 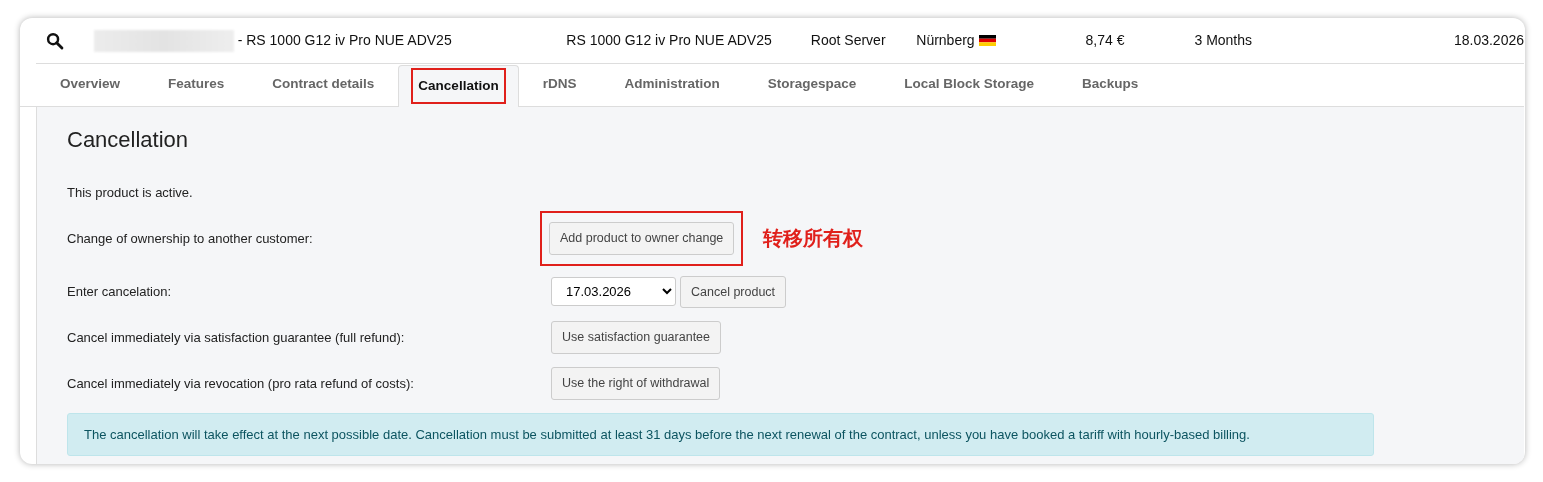 What do you see at coordinates (130, 193) in the screenshot?
I see `status-text: This product is active.` at bounding box center [130, 193].